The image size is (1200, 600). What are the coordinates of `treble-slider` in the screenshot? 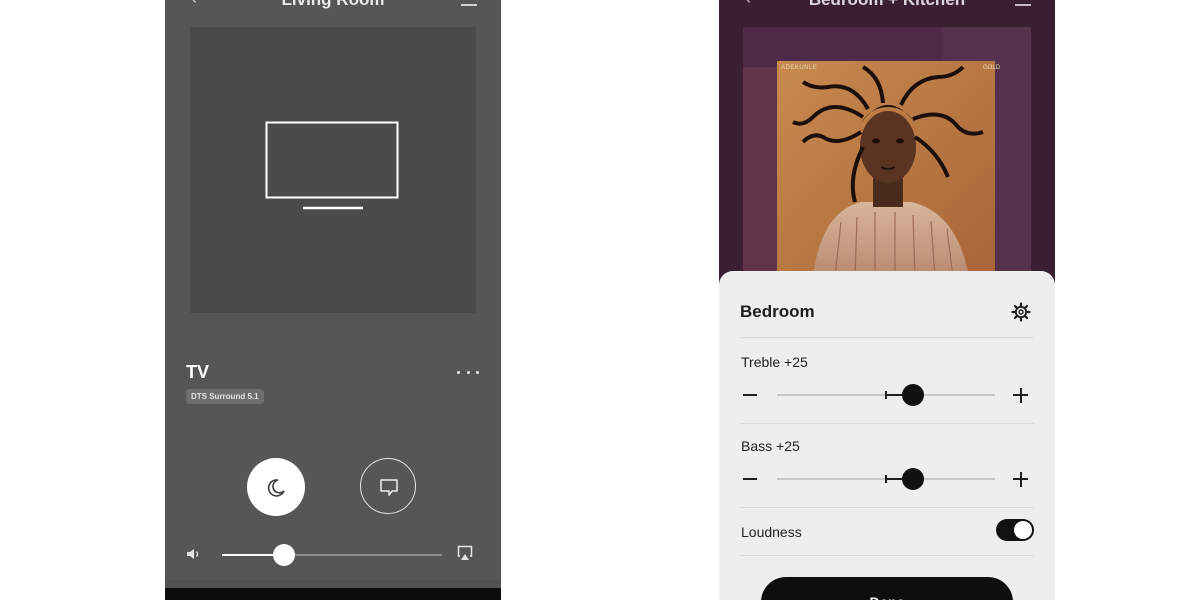 It's located at (886, 395).